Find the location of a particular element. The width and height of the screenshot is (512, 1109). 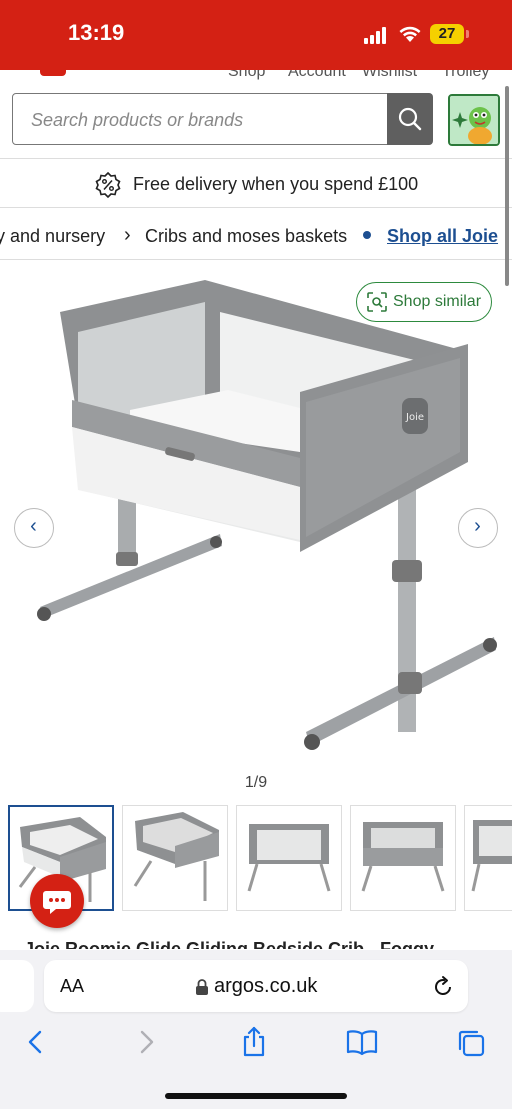

search-input: Search products or brands is located at coordinates (222, 119).